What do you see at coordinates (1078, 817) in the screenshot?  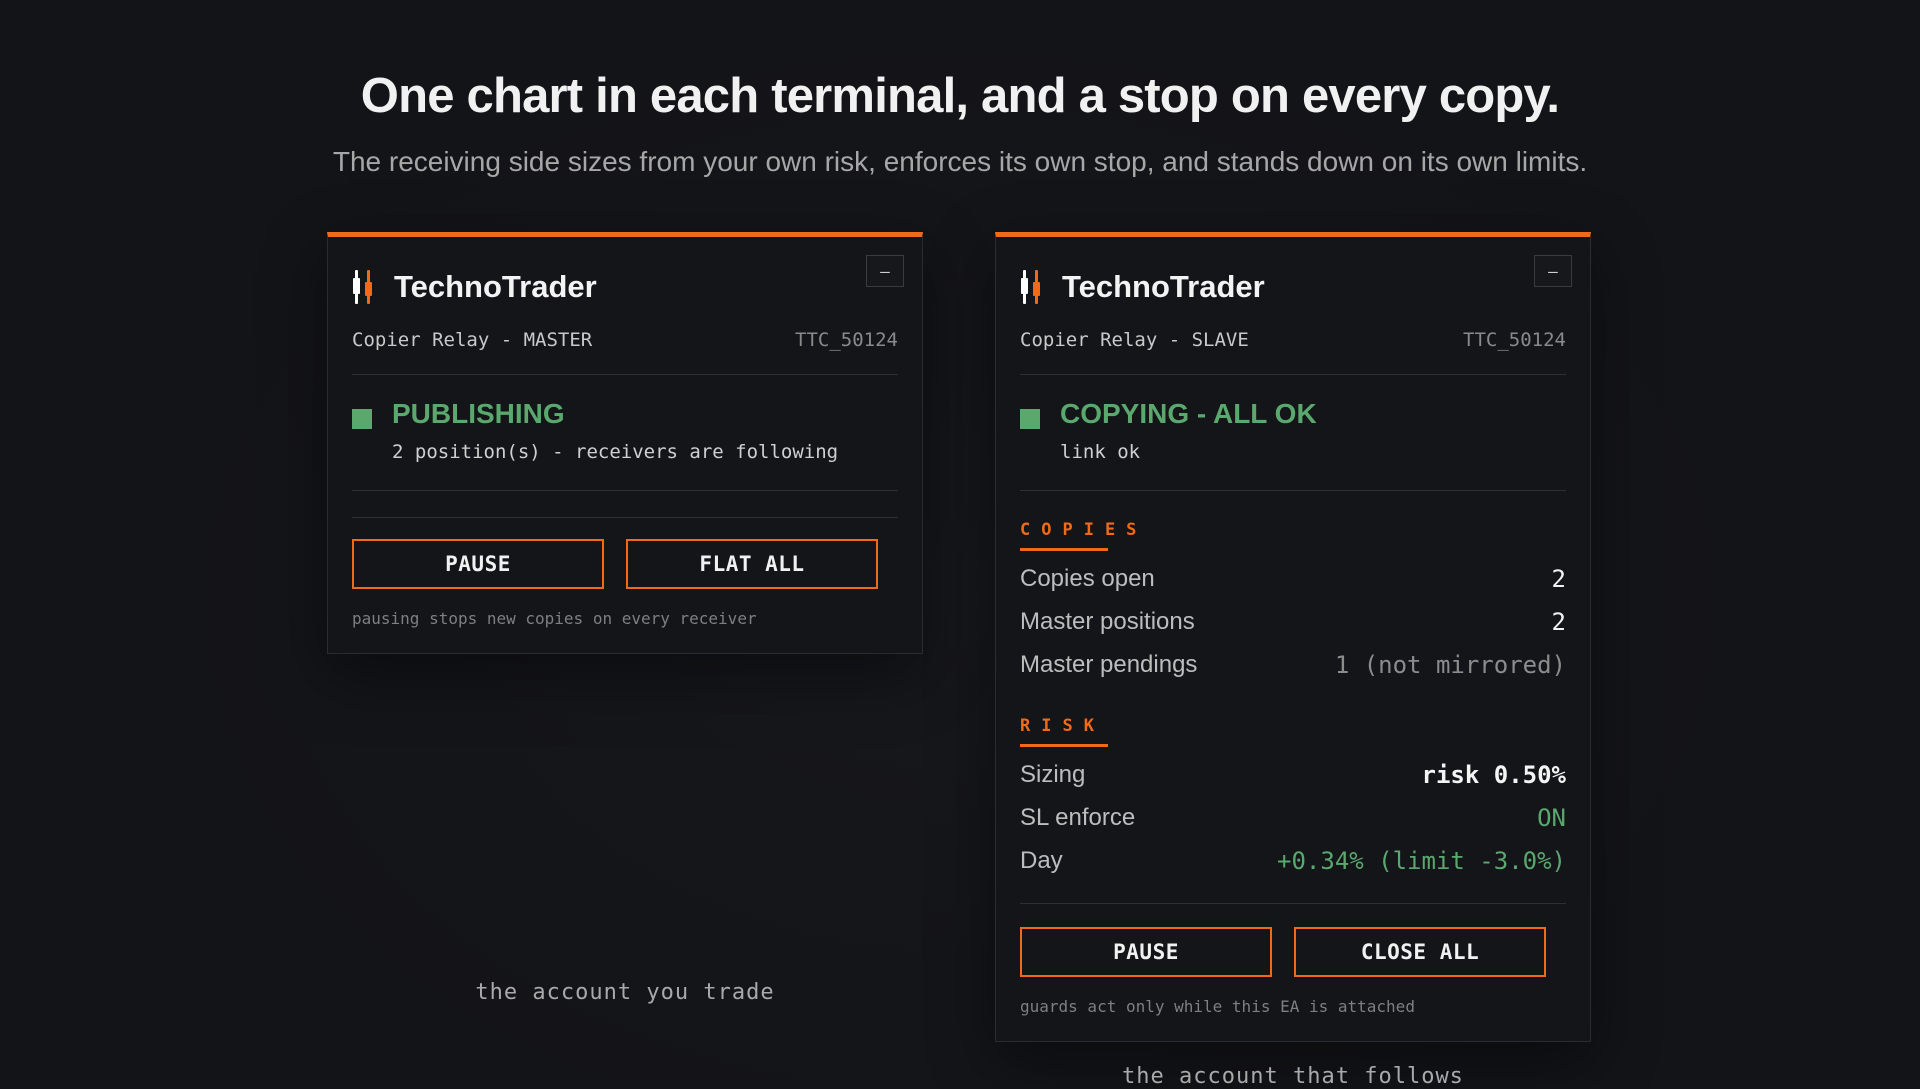 I see `sl-enforce-label: SL enforce` at bounding box center [1078, 817].